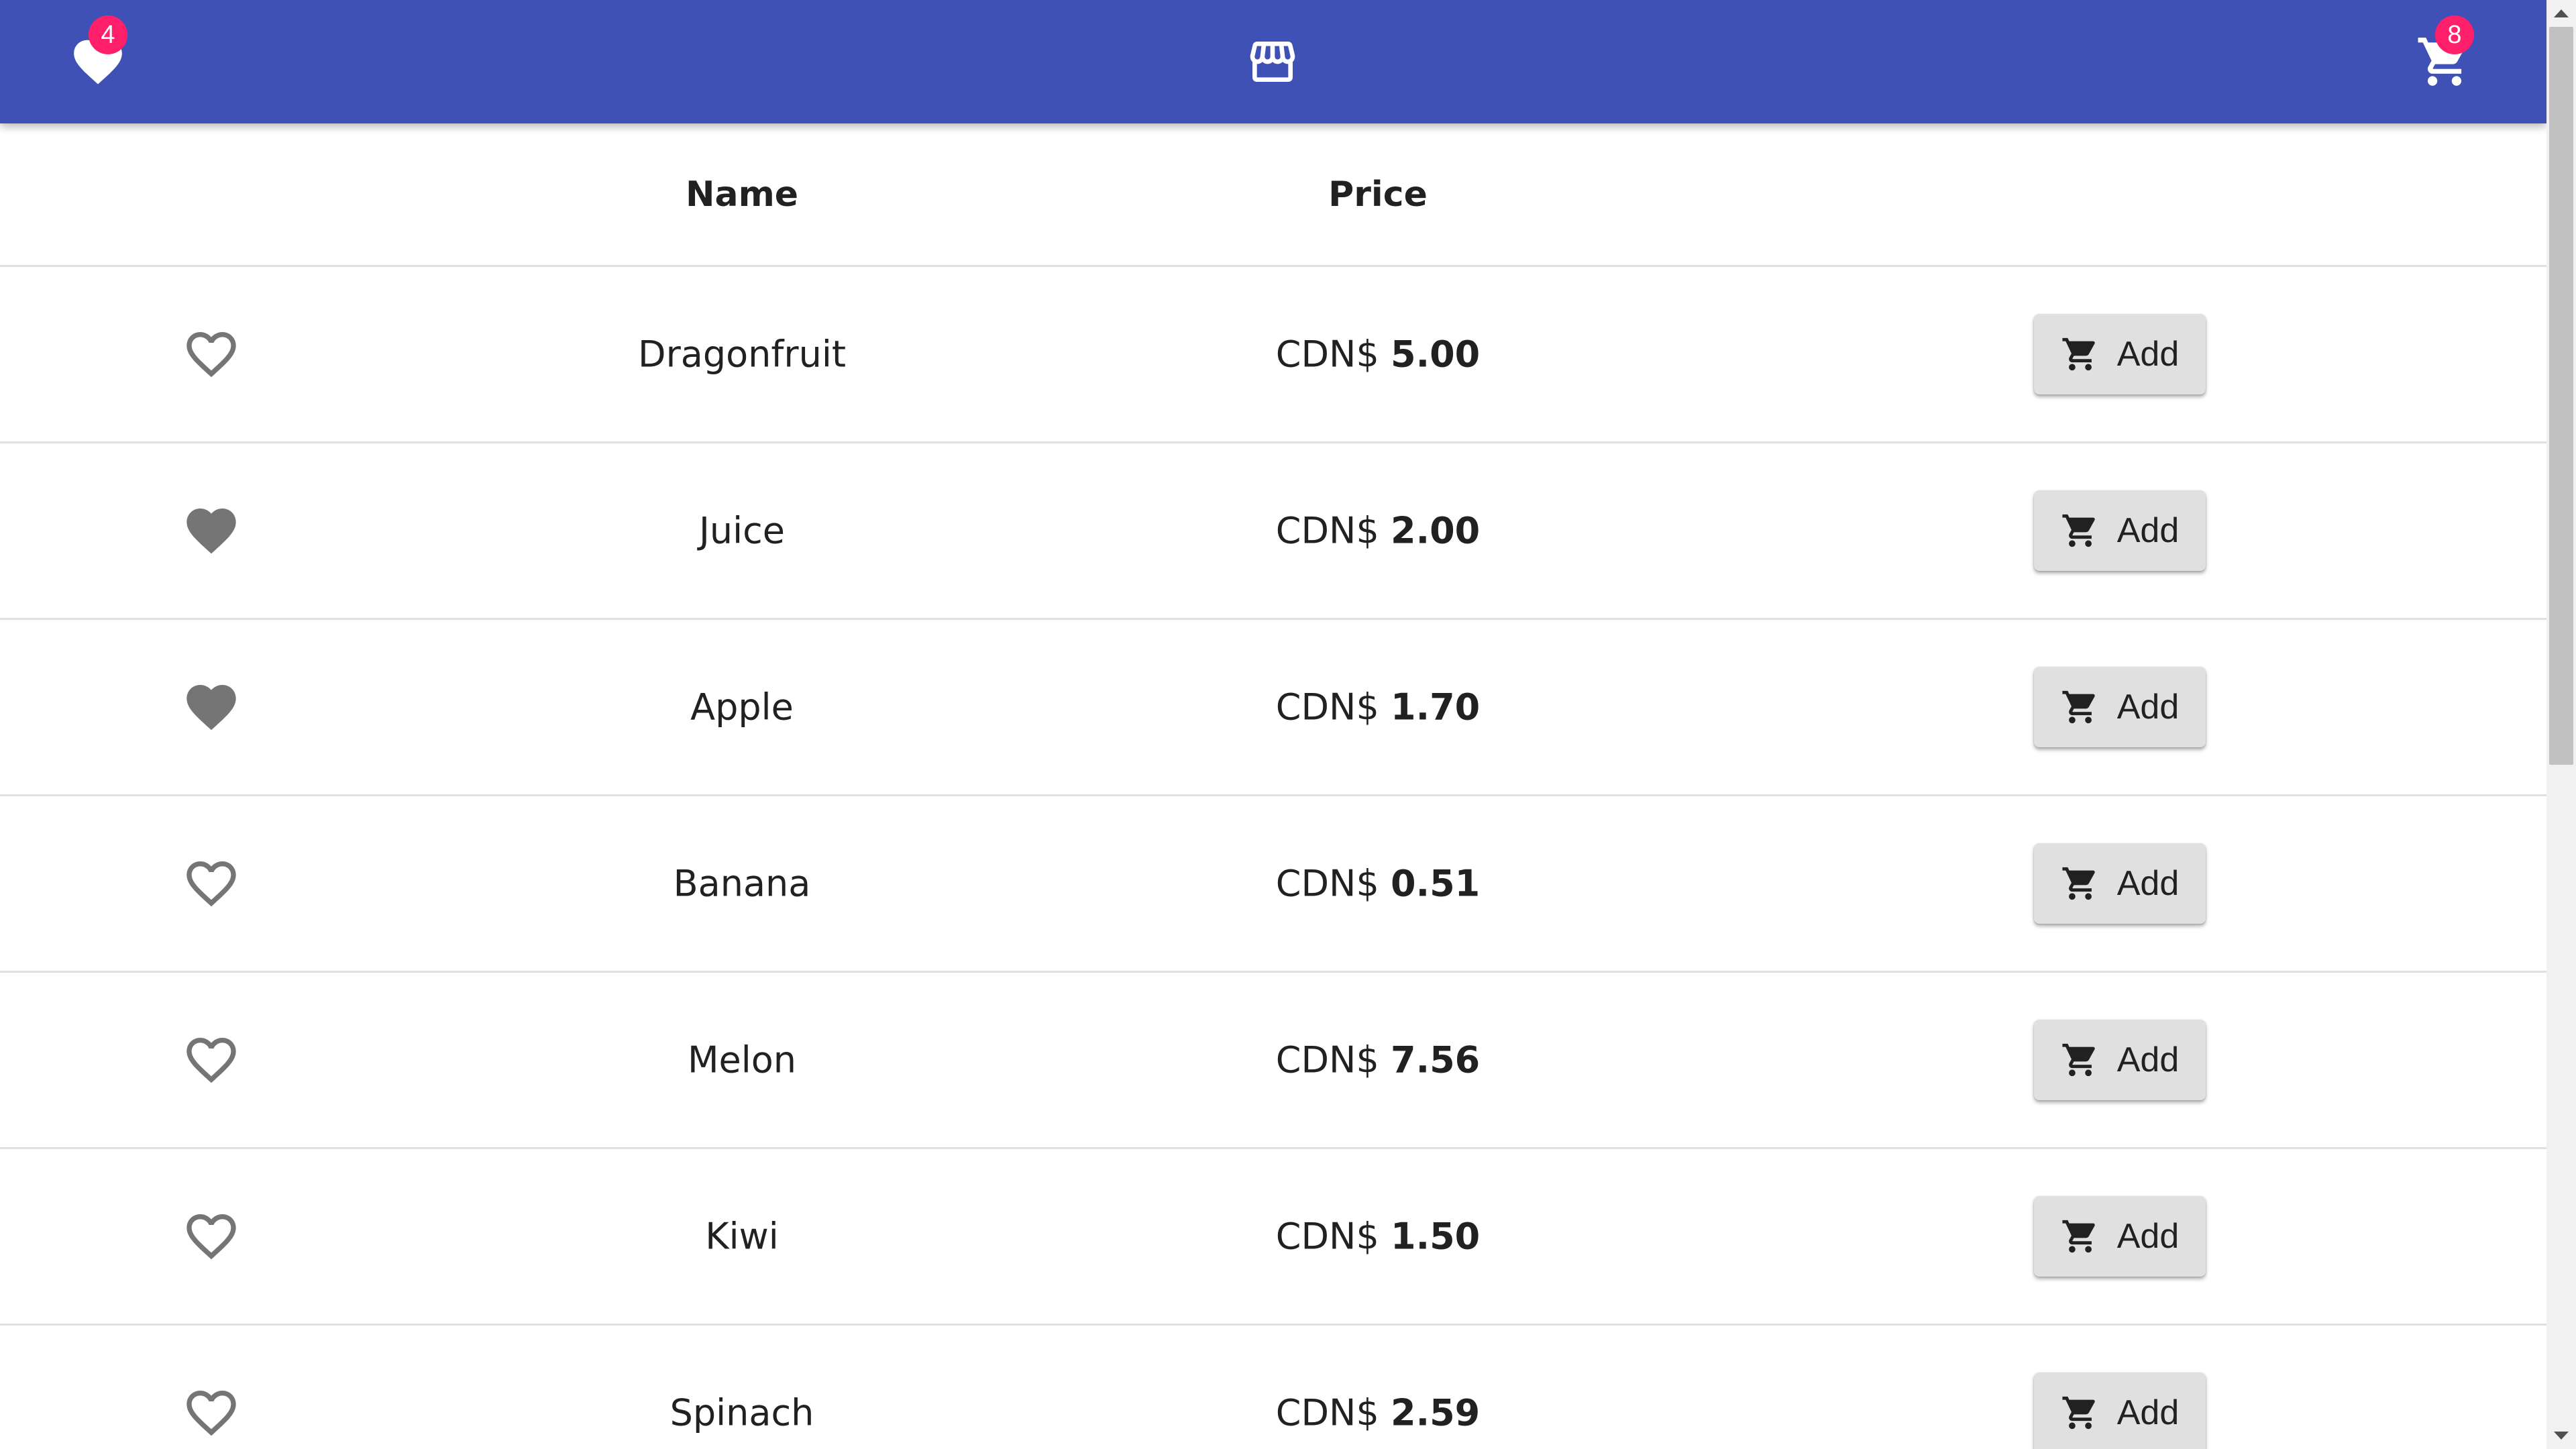 This screenshot has width=2576, height=1449. Describe the element at coordinates (1435, 707) in the screenshot. I see `price-amount: 1.70` at that location.